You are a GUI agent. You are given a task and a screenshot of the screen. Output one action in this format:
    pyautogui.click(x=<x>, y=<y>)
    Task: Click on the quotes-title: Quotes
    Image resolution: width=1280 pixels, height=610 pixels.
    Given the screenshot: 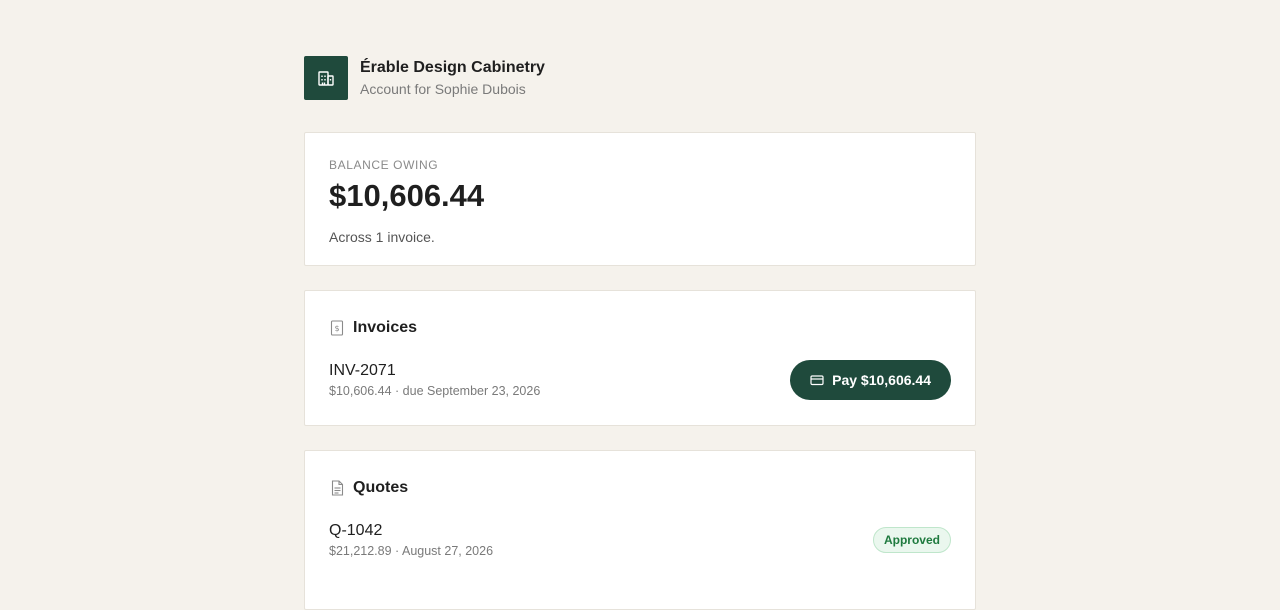 What is the action you would take?
    pyautogui.click(x=381, y=487)
    